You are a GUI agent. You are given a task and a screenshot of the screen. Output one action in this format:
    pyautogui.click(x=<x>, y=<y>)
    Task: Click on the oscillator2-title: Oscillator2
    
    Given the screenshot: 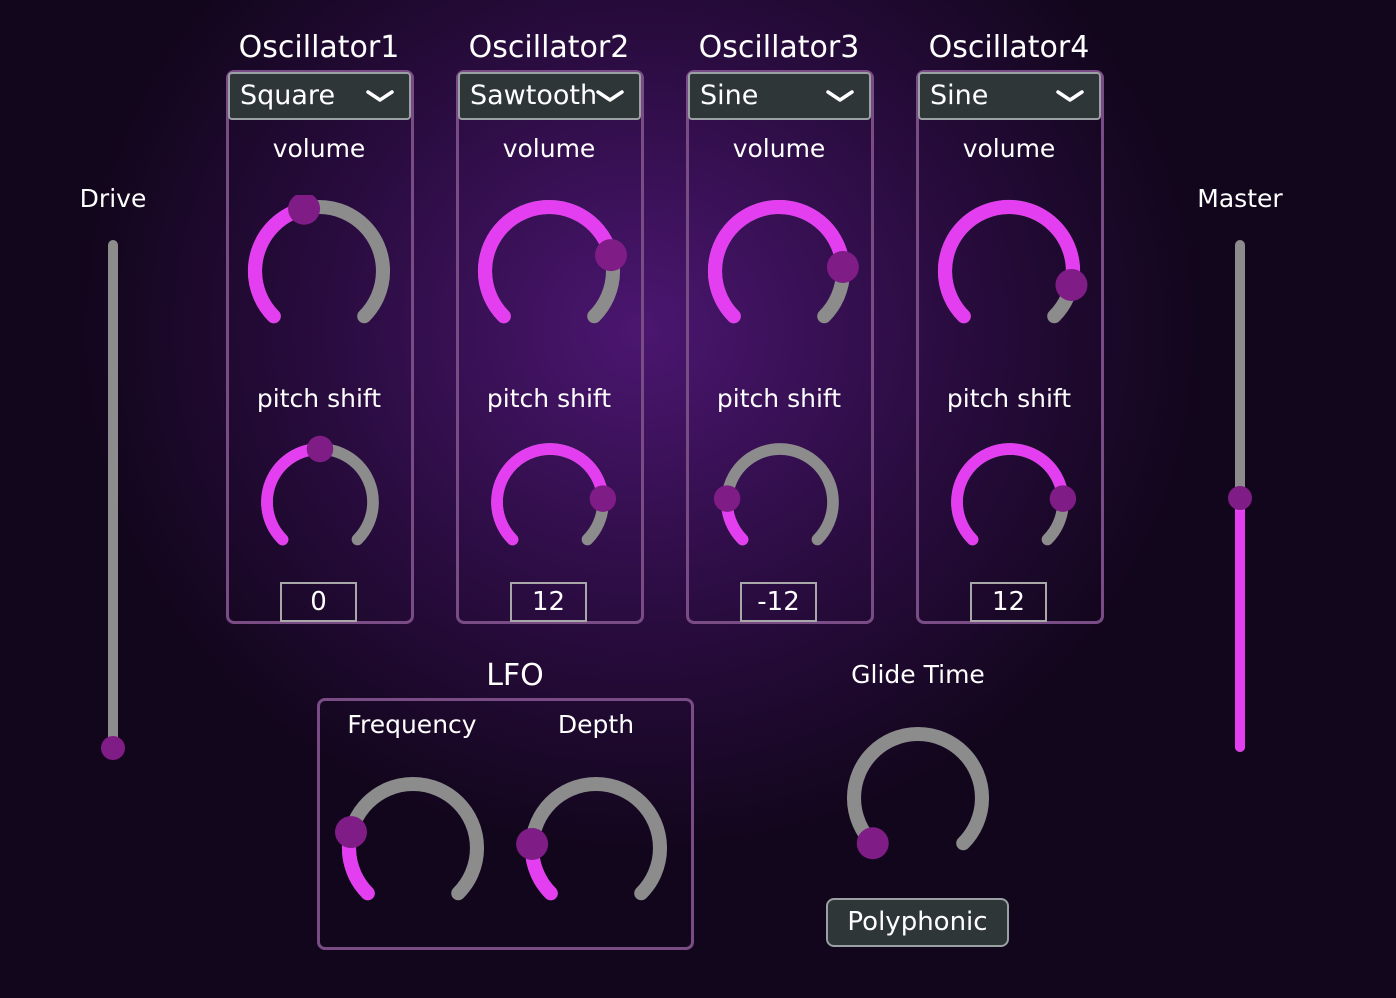 What is the action you would take?
    pyautogui.click(x=549, y=47)
    